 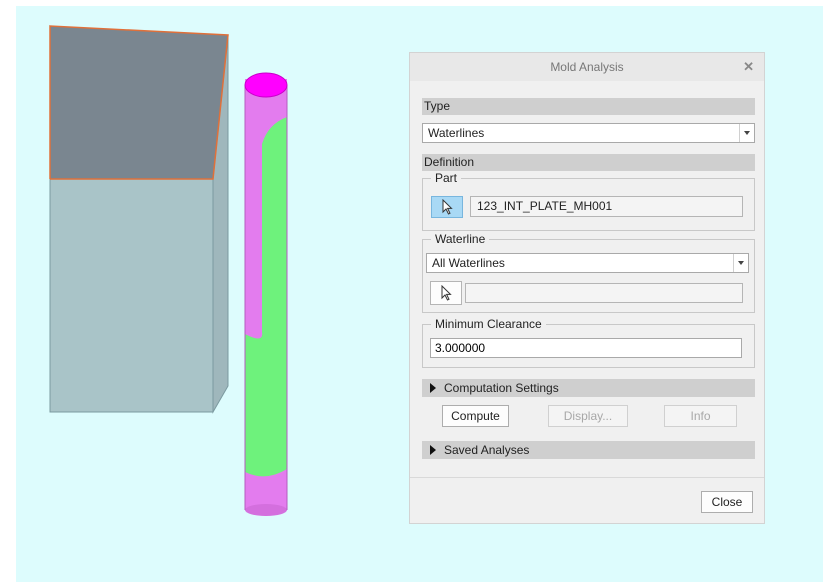 I want to click on saved-analyses-header: Saved Analyses, so click(x=588, y=450).